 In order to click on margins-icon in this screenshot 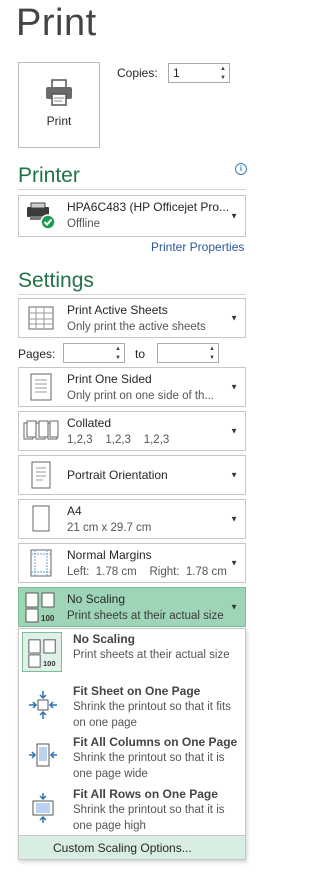, I will do `click(41, 563)`.